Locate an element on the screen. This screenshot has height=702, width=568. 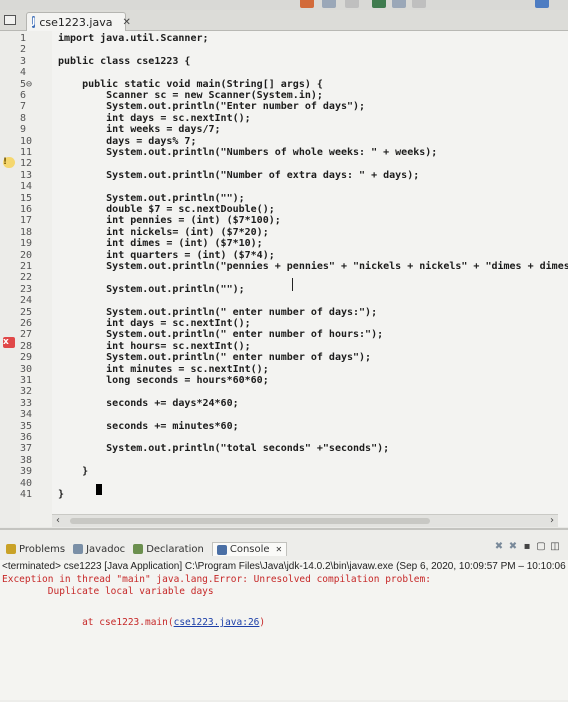
panel-tab-label: Declaration is located at coordinates (175, 549).